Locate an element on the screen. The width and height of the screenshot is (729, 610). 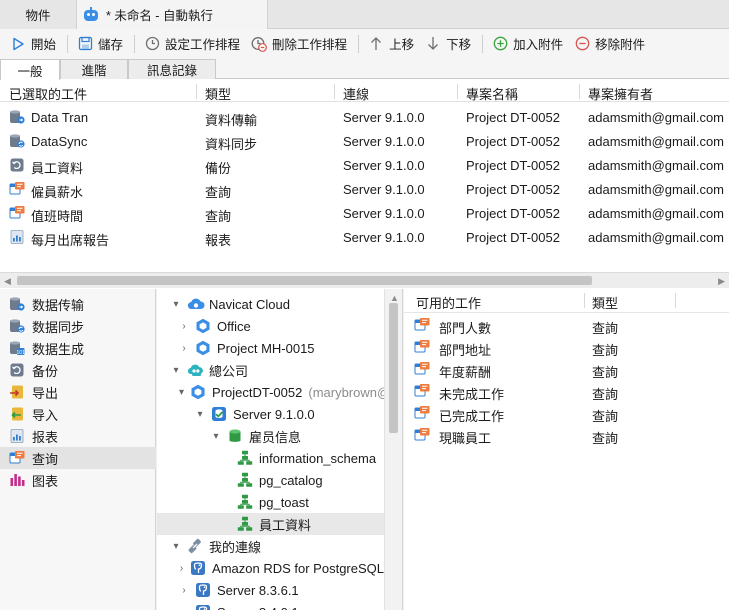
table-row: 已完成工作 查詢 is located at coordinates (566, 413).